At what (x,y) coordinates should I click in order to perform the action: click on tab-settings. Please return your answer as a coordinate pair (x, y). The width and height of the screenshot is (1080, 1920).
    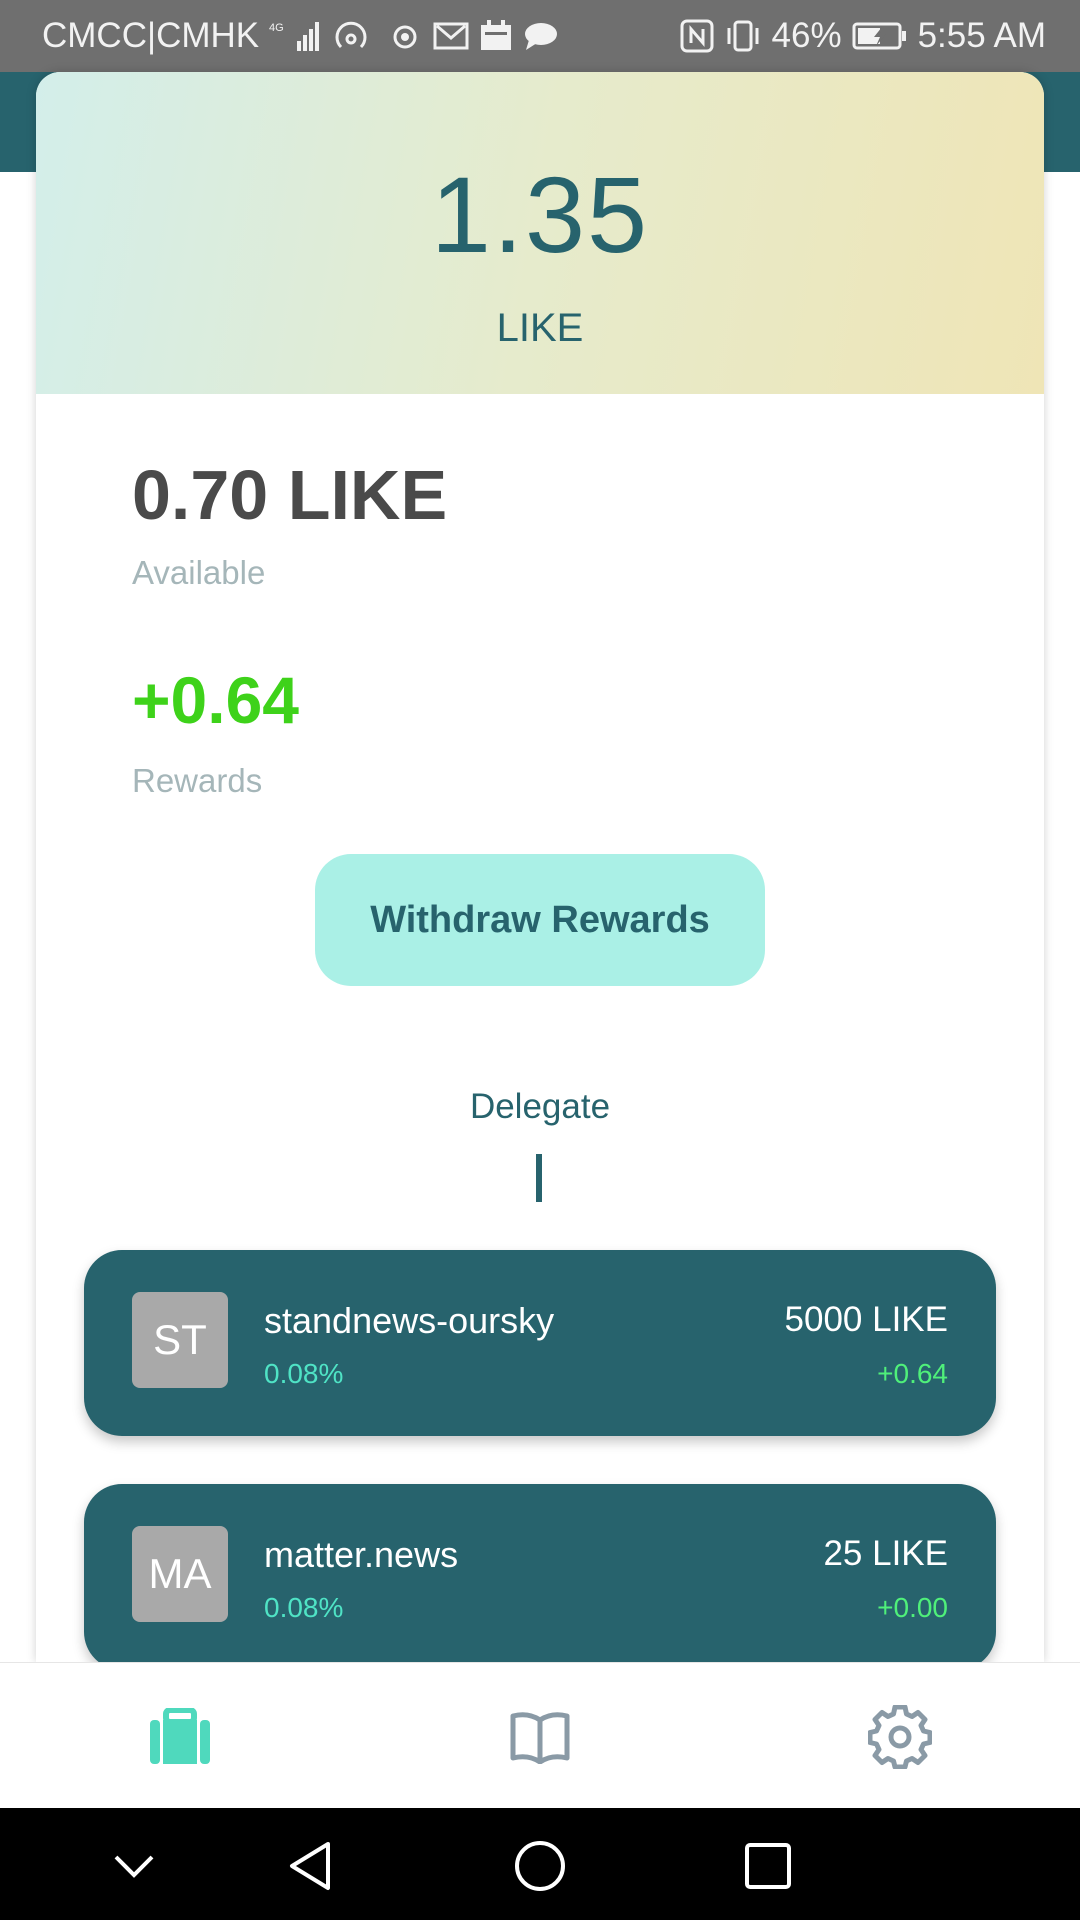
    Looking at the image, I should click on (900, 1737).